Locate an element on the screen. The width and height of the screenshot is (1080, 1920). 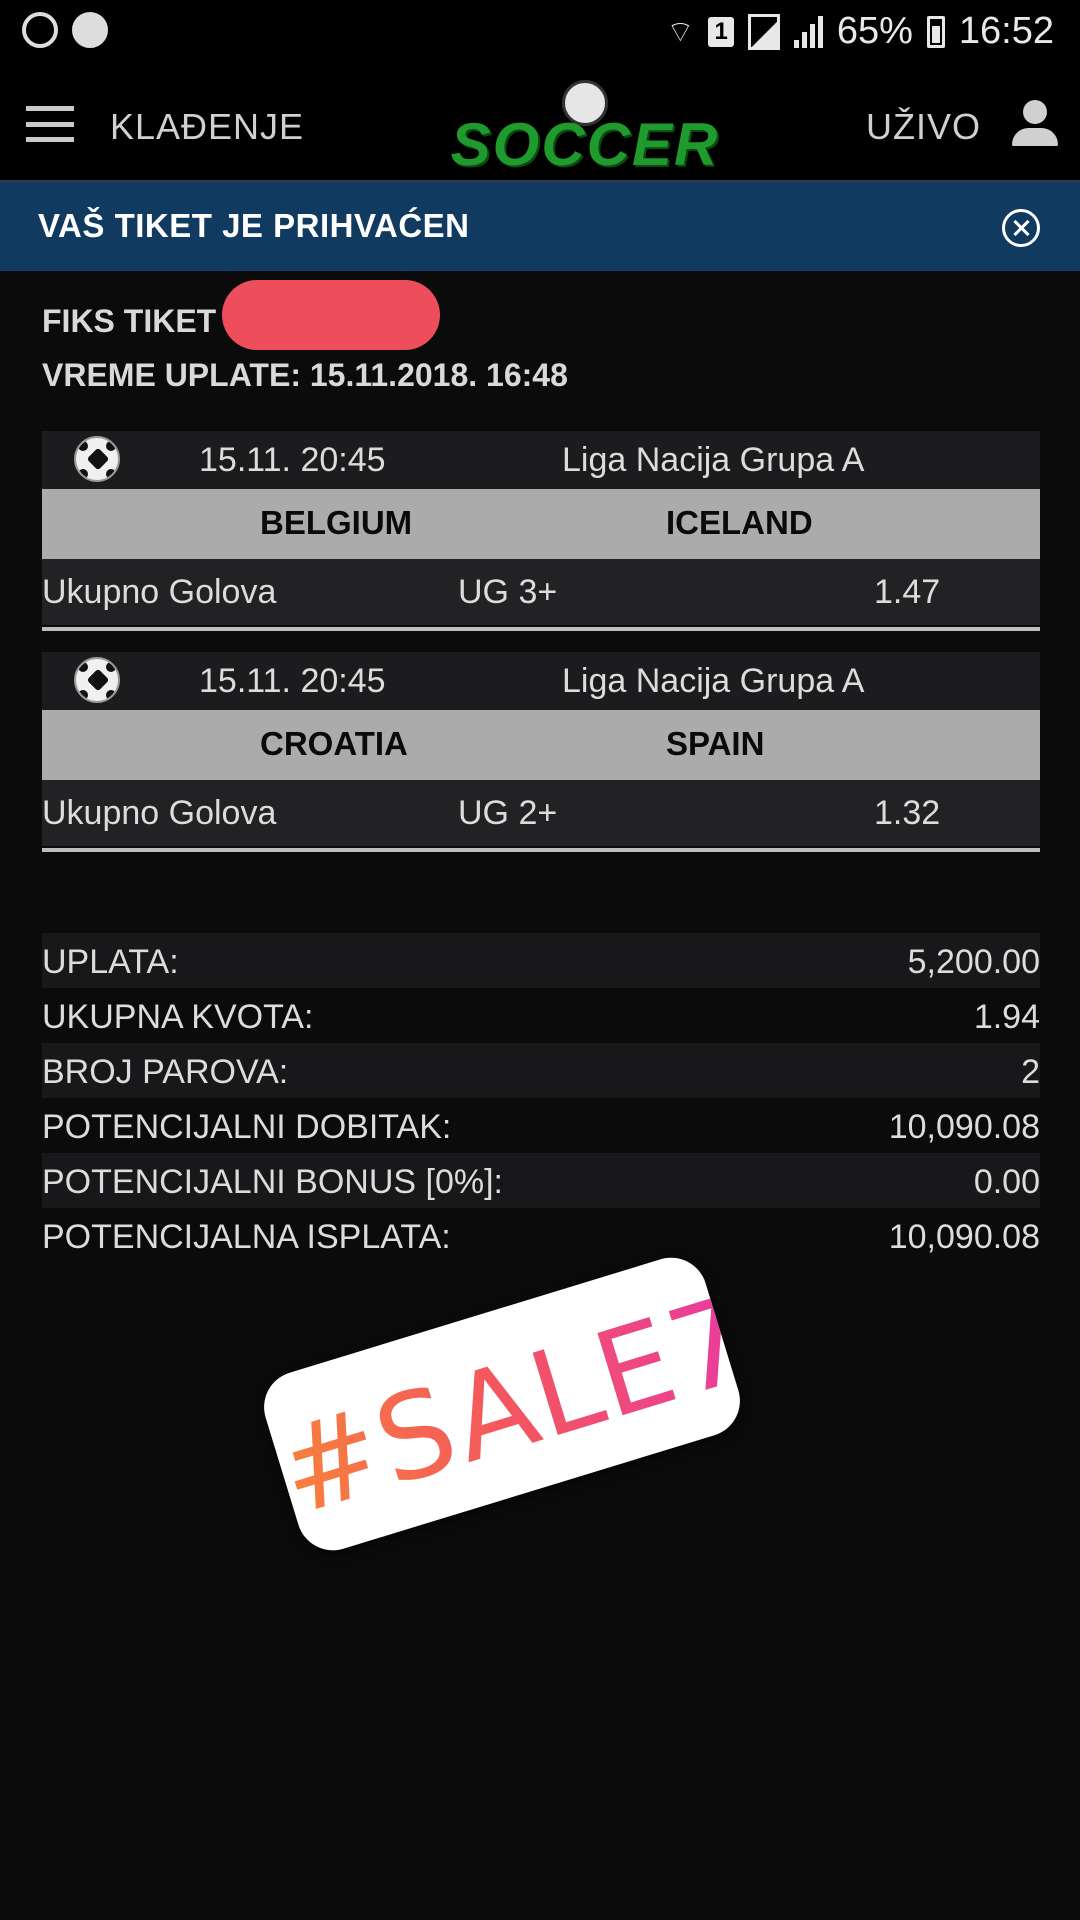
payment-time-label: VREME UPLATE: is located at coordinates (171, 375).